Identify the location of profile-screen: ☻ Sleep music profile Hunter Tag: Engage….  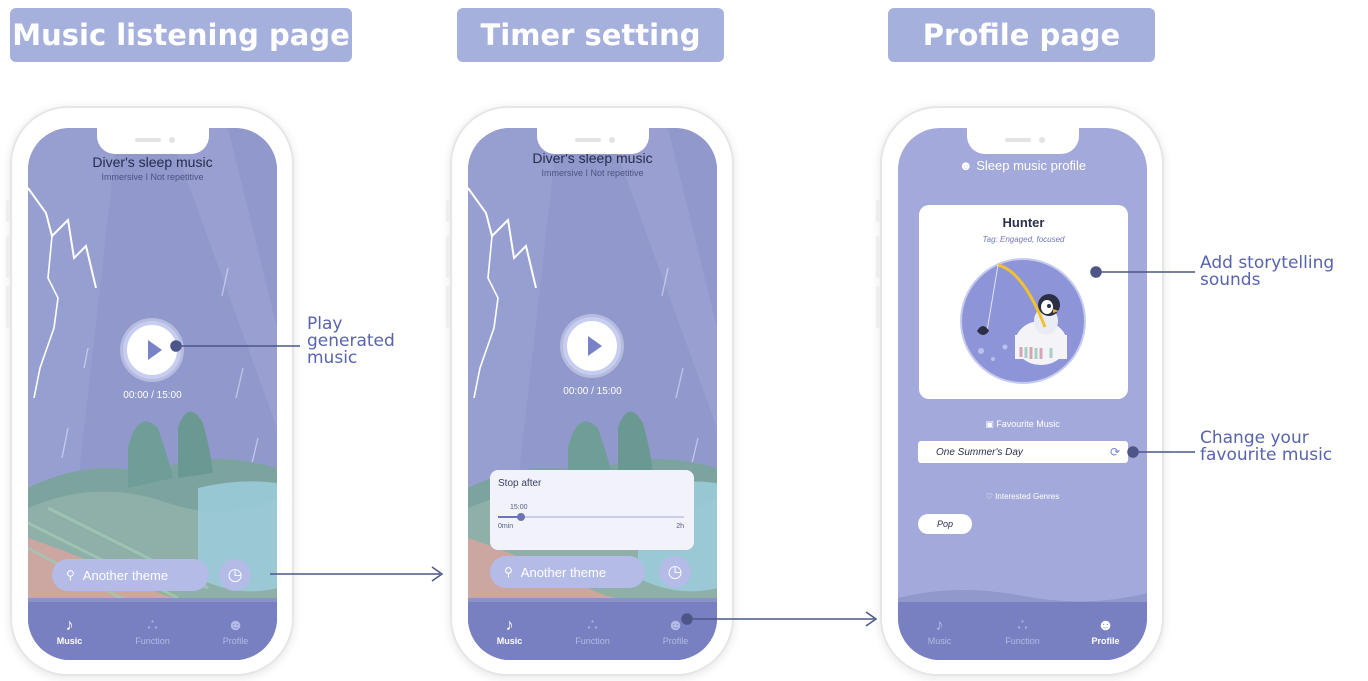
(1022, 394).